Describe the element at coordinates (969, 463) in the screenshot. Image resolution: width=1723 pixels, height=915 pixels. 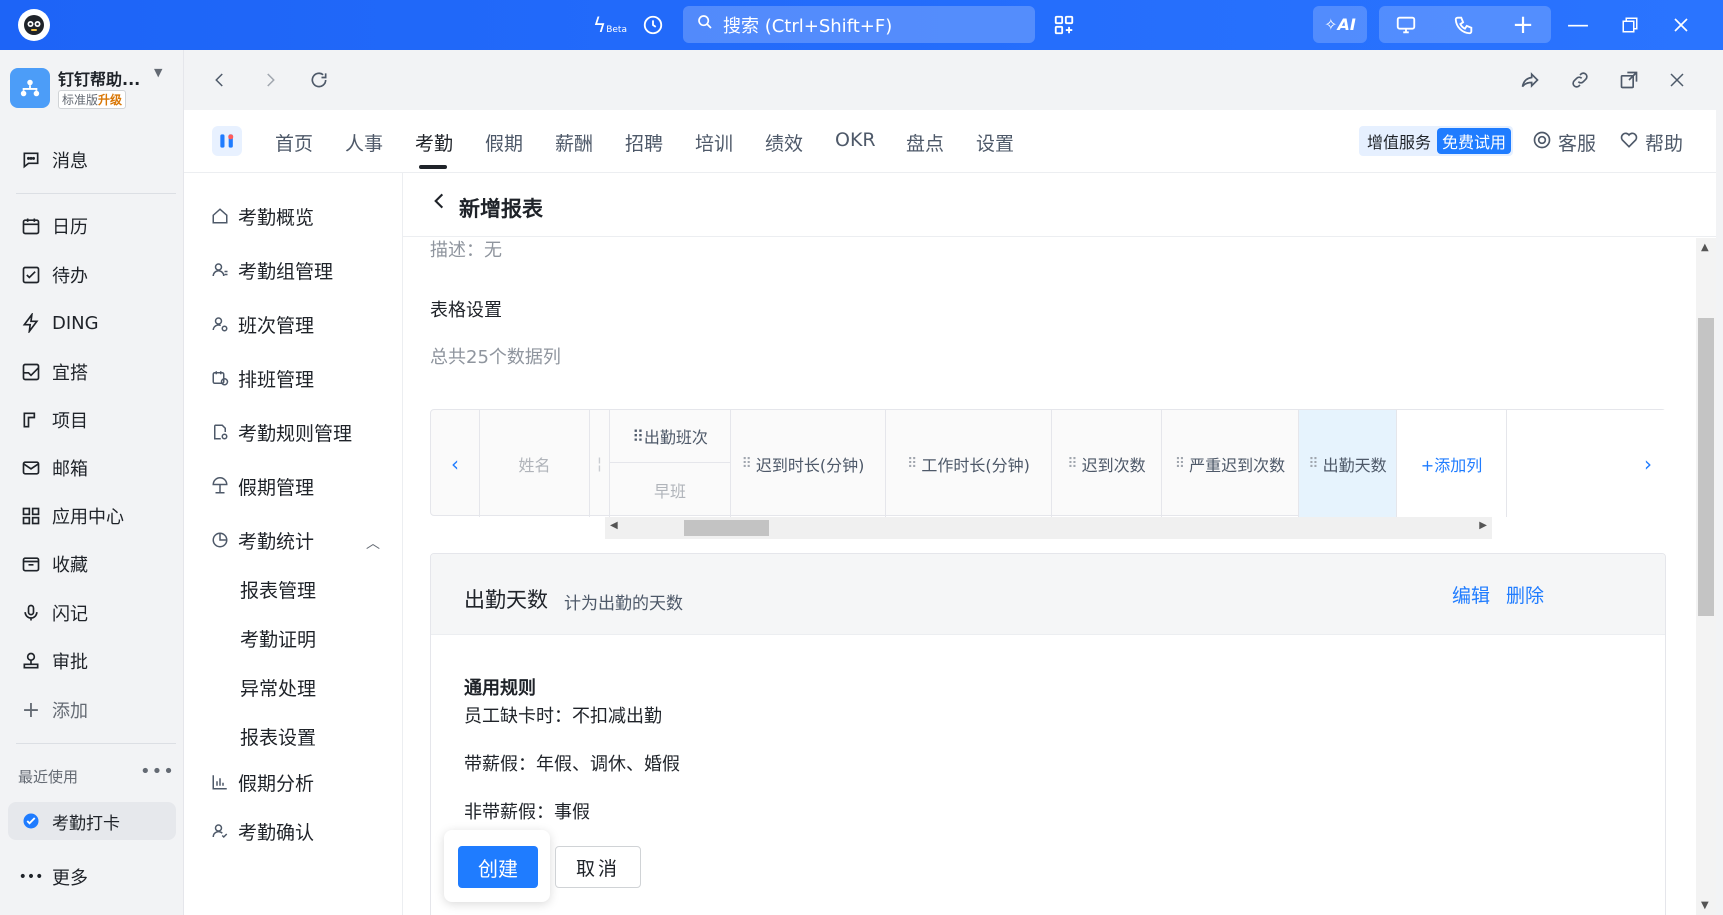
I see `column-work-duration: ⠿ 工作时长(分钟)` at that location.